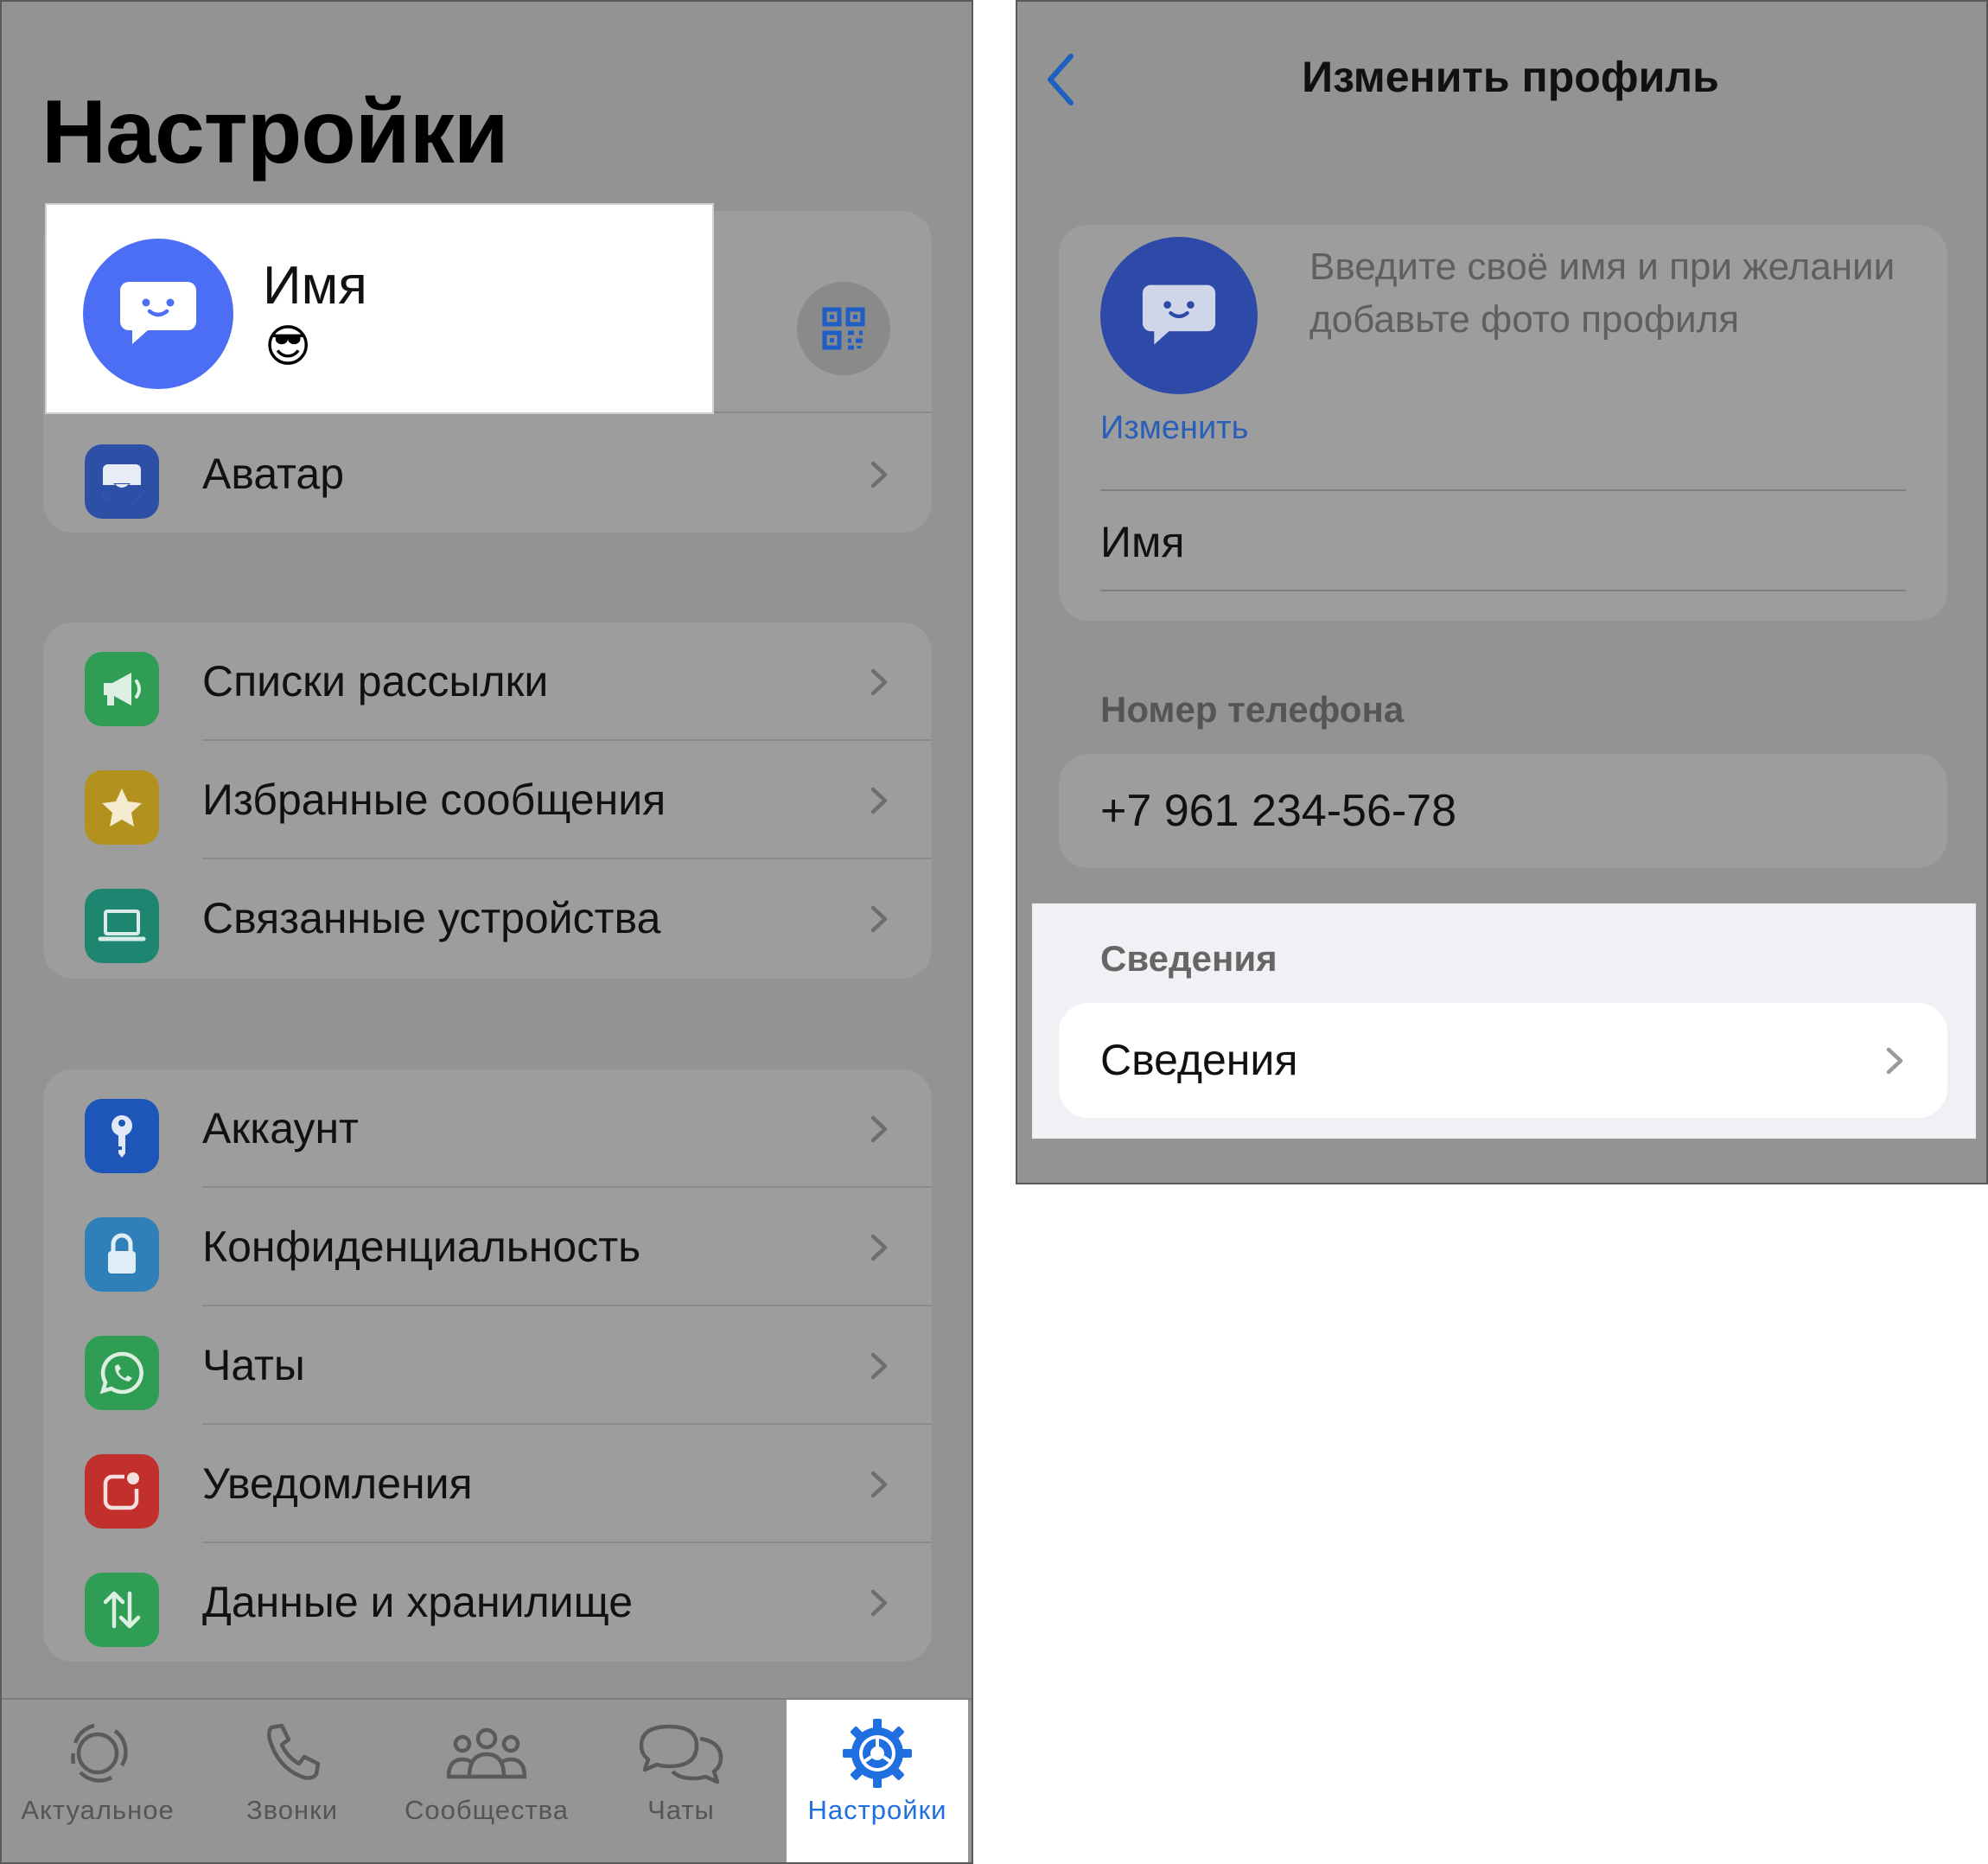  What do you see at coordinates (315, 286) in the screenshot?
I see `profile-name: Имя` at bounding box center [315, 286].